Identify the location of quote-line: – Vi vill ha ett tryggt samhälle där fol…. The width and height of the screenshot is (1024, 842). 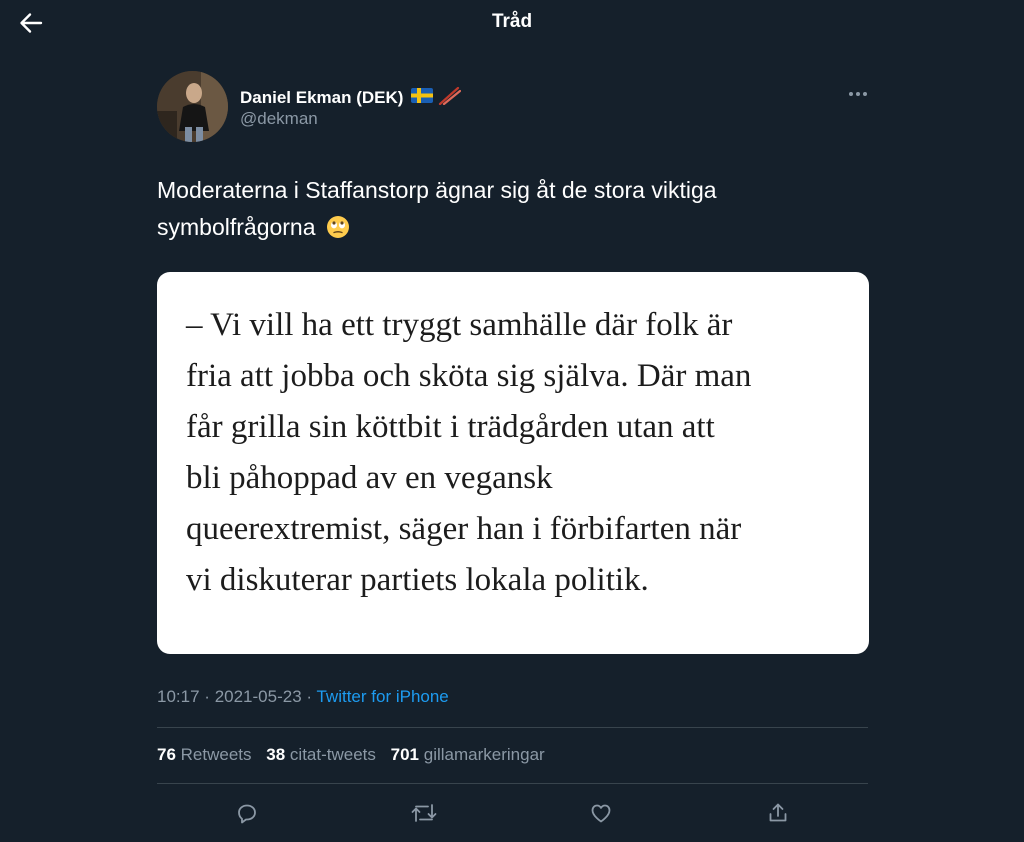
(459, 325).